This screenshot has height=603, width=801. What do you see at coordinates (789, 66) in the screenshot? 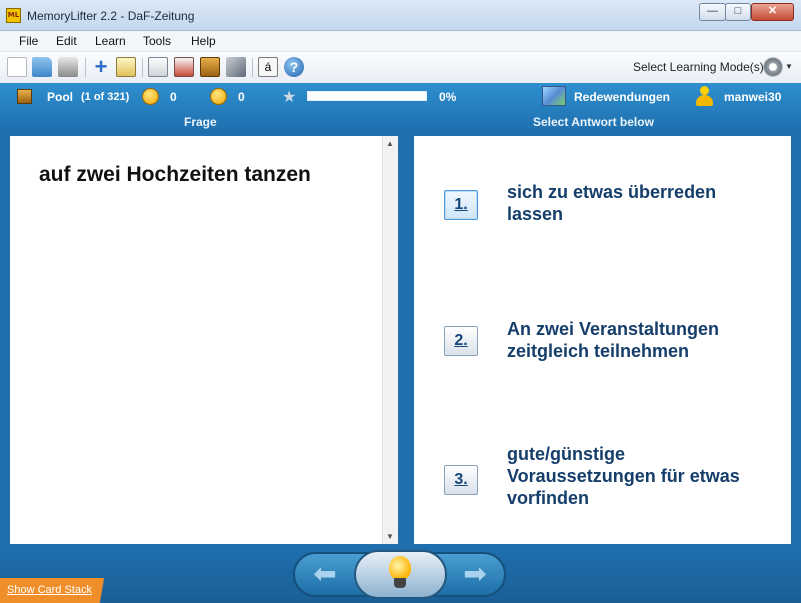
I see `chevron-down-icon: ▼` at bounding box center [789, 66].